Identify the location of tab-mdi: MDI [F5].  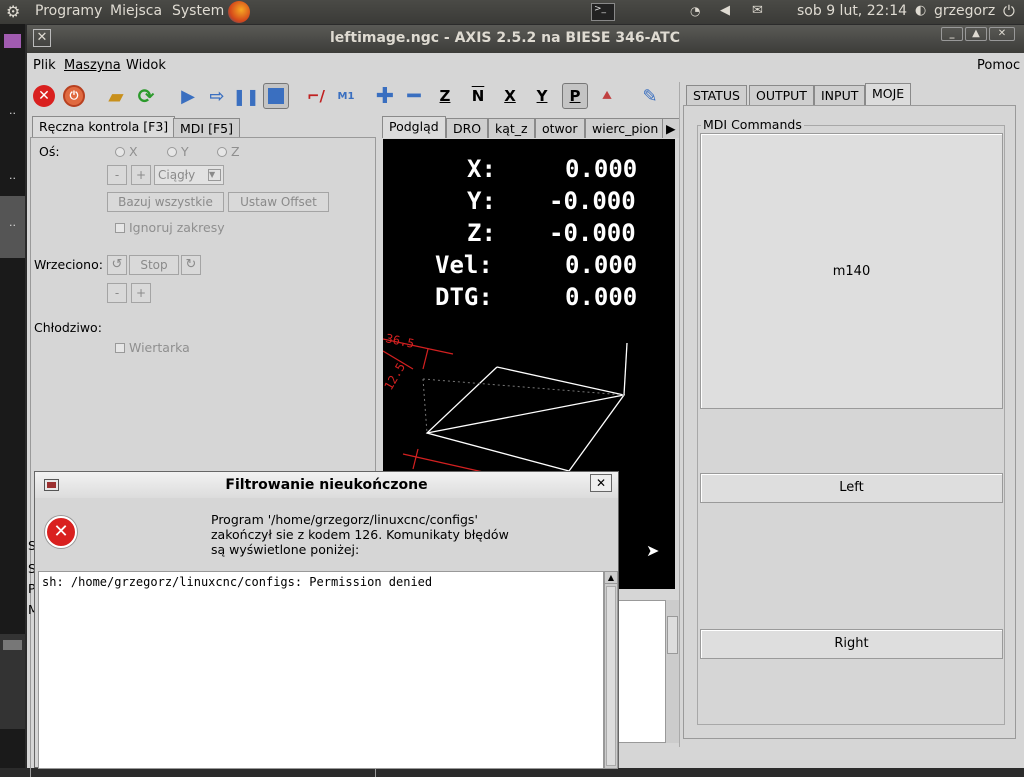
(206, 128).